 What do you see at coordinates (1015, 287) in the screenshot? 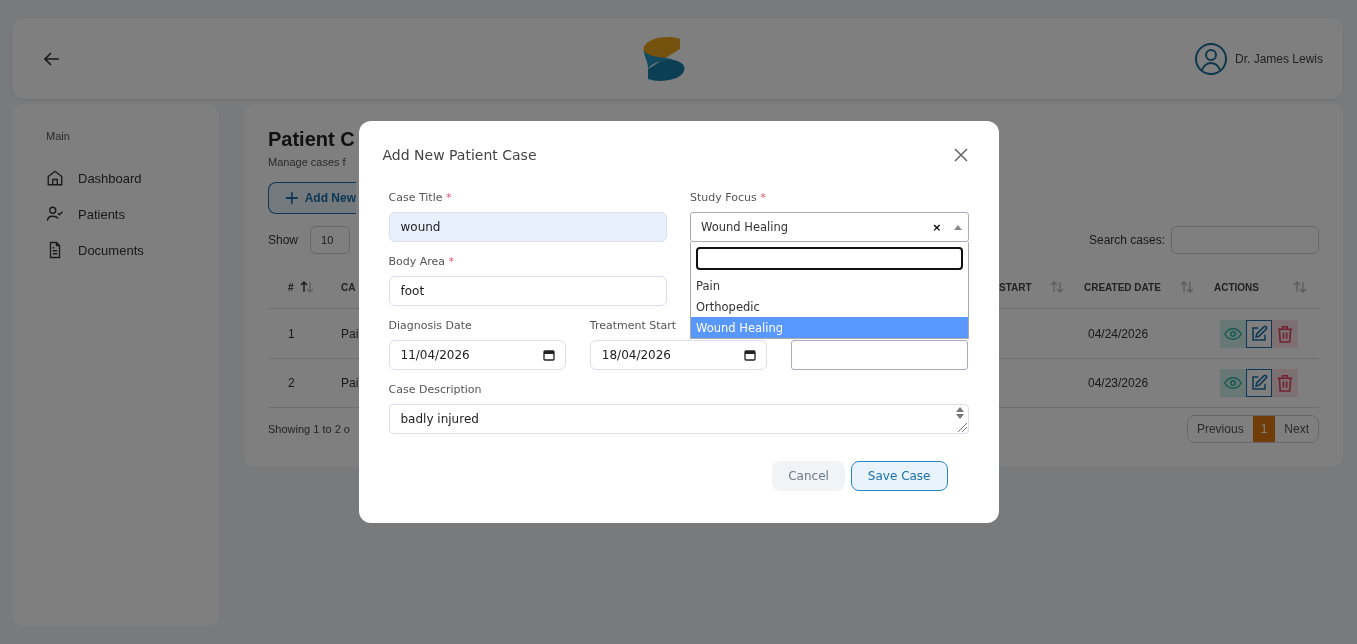
I see `column-header: START` at bounding box center [1015, 287].